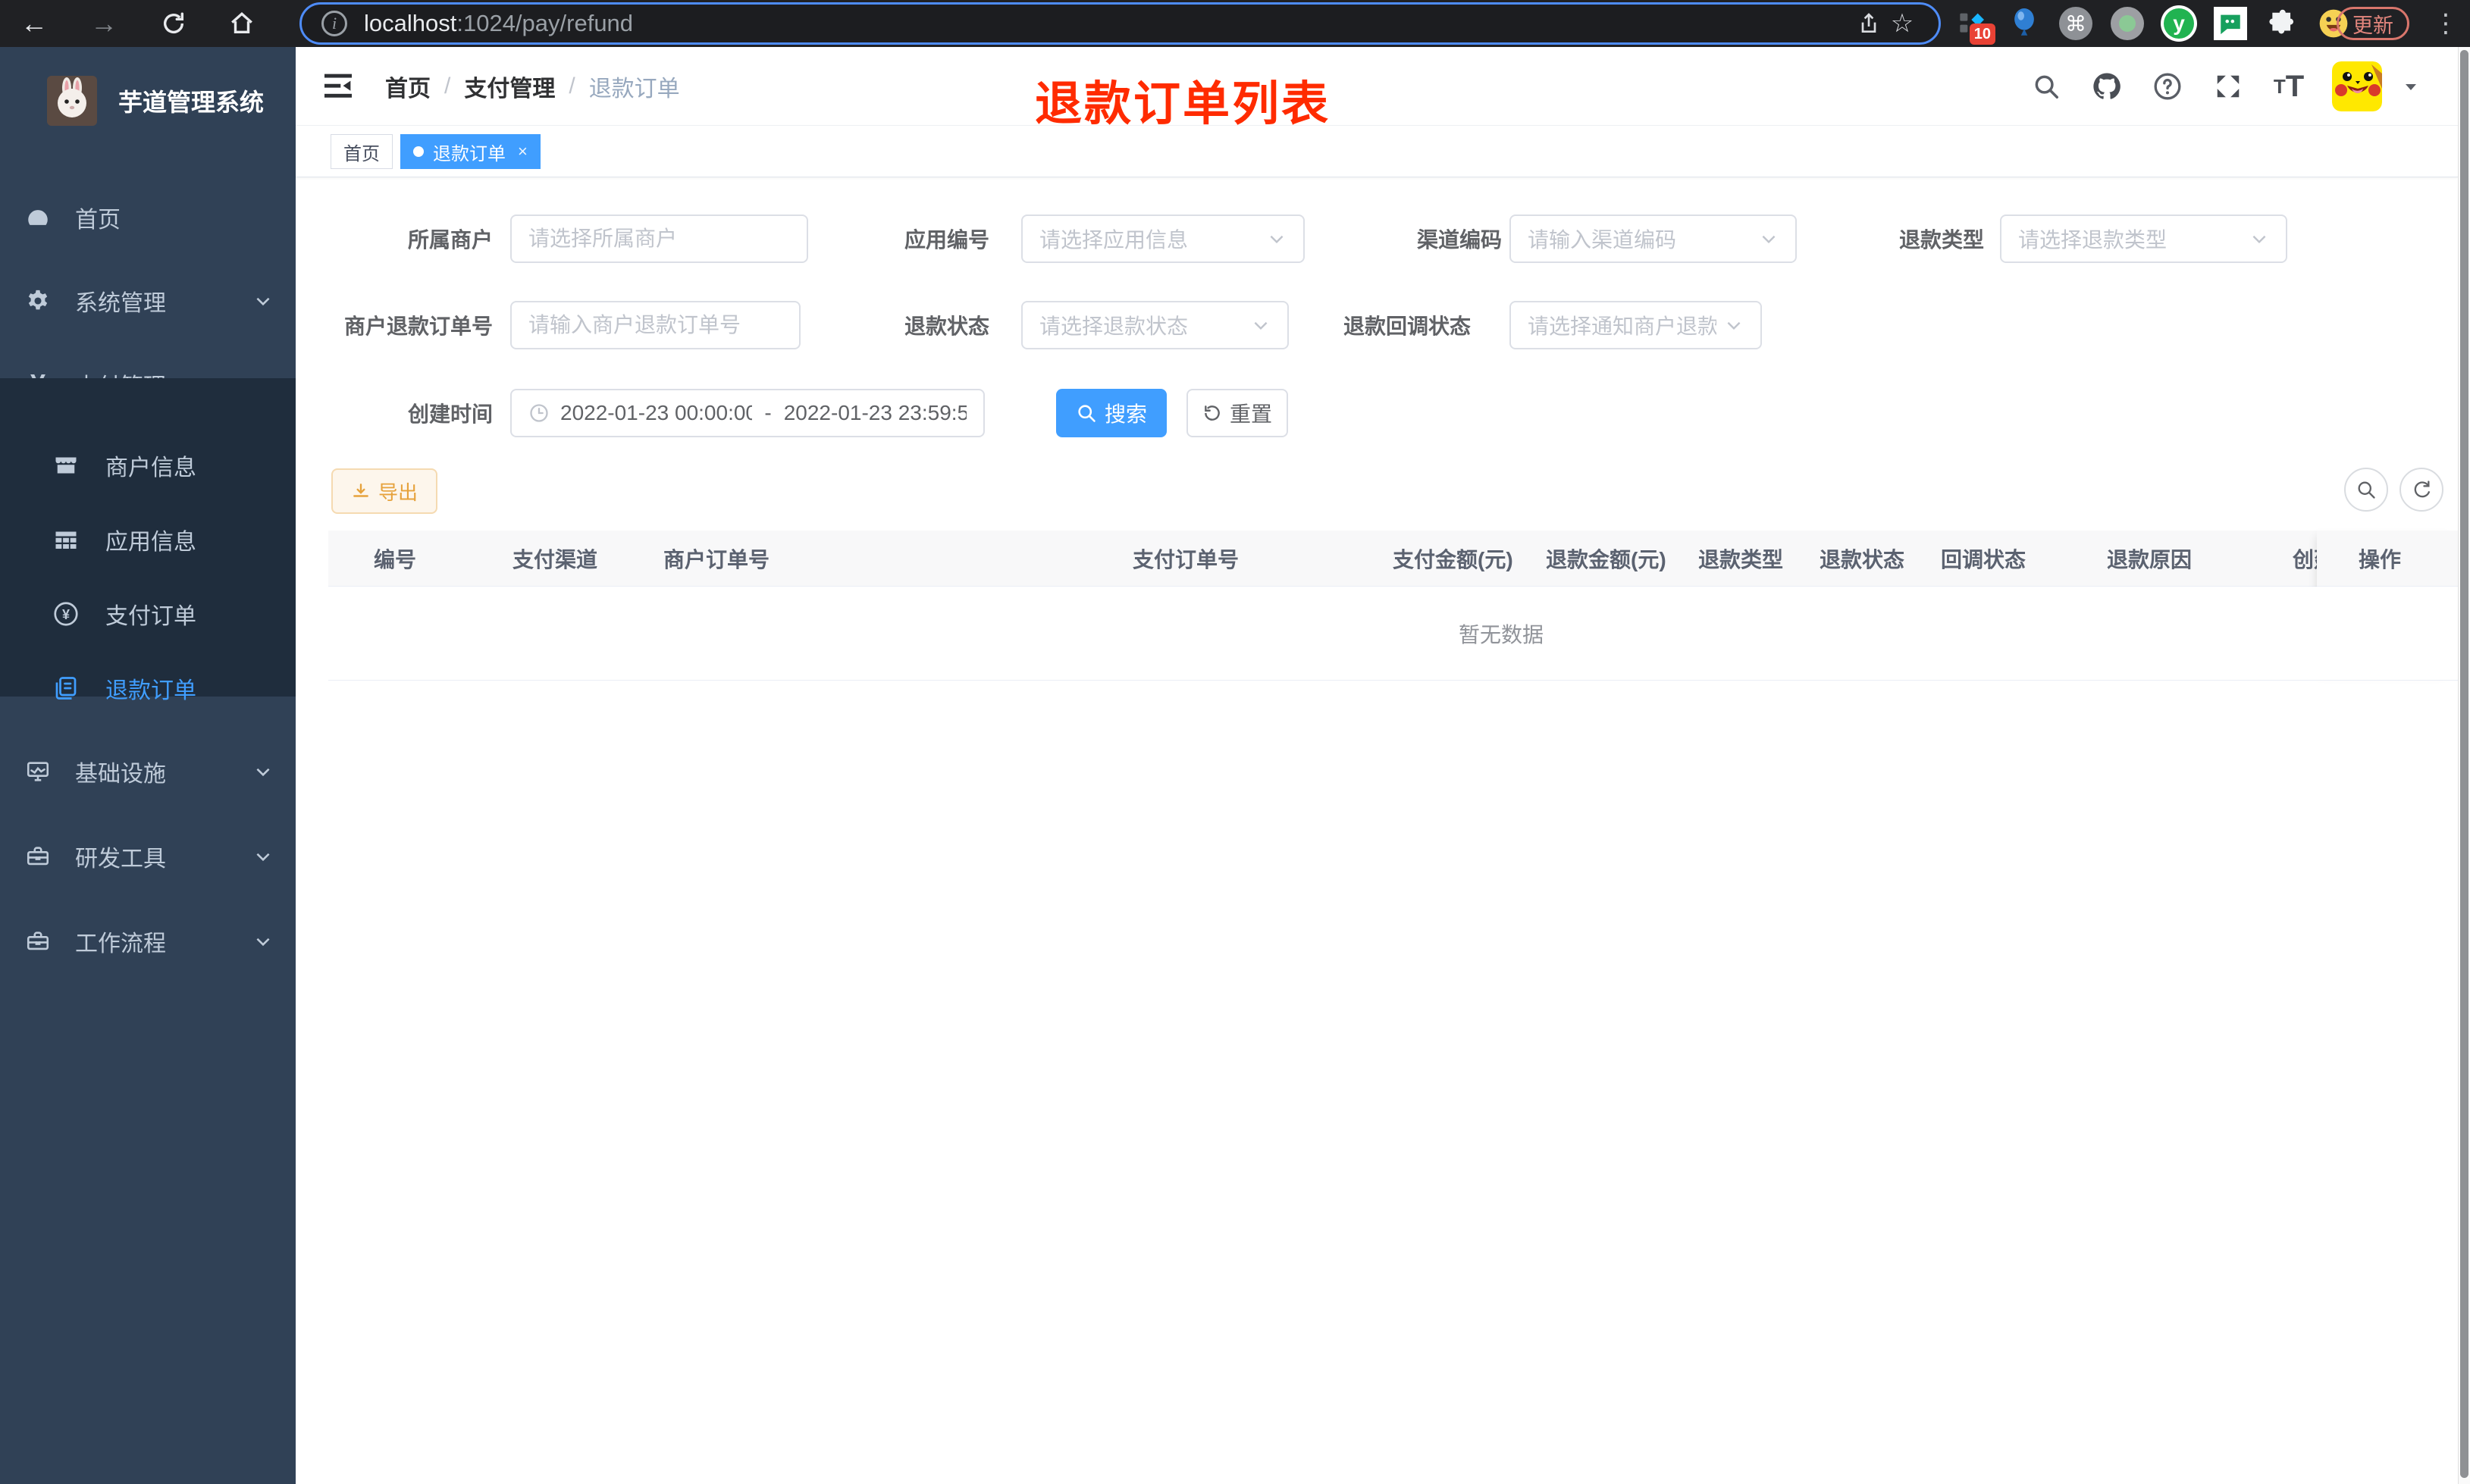  I want to click on scrollbar-thumb, so click(2464, 764).